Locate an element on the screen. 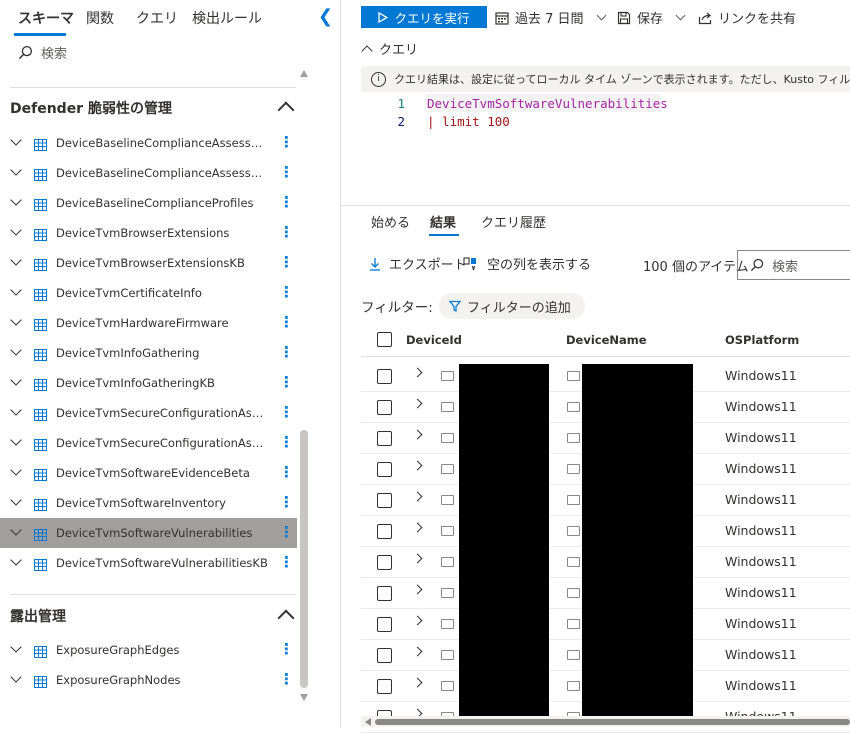 The image size is (850, 733). collapse-panel-chevron-icon: ❮ is located at coordinates (325, 16).